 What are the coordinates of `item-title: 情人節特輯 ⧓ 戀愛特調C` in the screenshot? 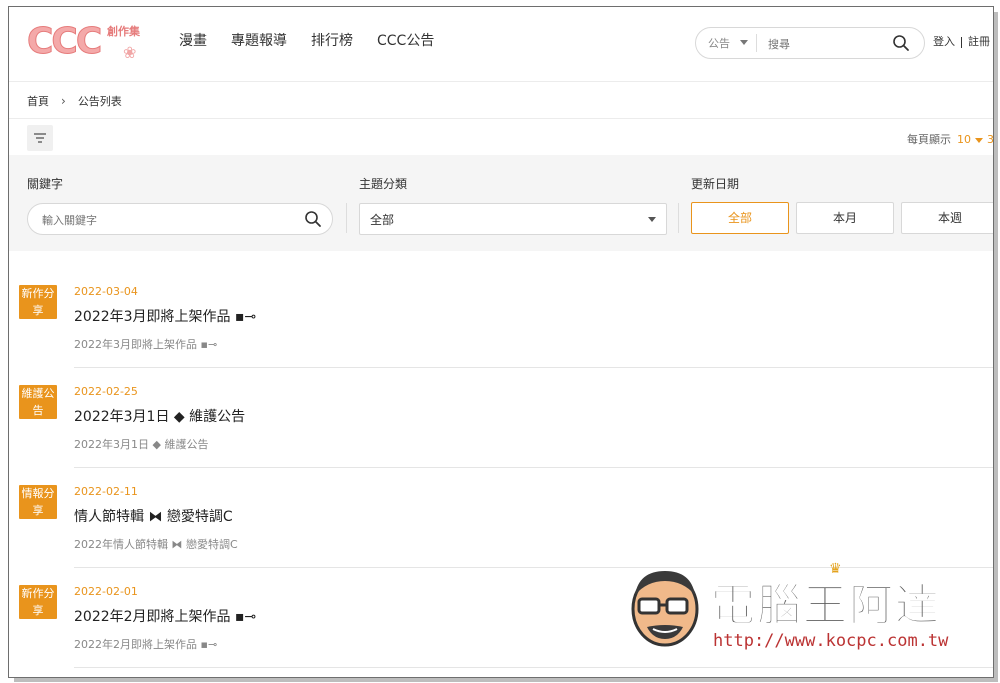 It's located at (153, 516).